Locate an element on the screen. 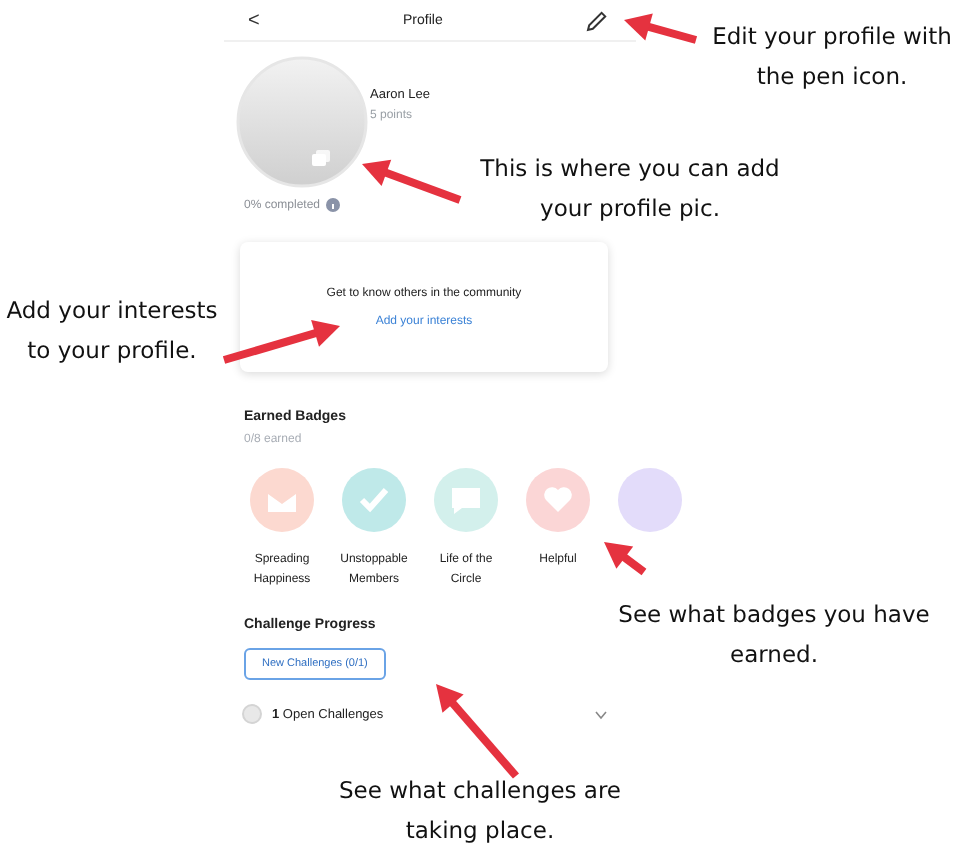 The height and width of the screenshot is (864, 968). annotation-text: Add your interests to your profile. is located at coordinates (112, 331).